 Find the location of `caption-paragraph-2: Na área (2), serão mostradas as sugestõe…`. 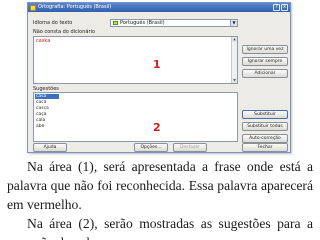

caption-paragraph-2: Na área (2), serão mostradas as sugestõe… is located at coordinates (160, 228).